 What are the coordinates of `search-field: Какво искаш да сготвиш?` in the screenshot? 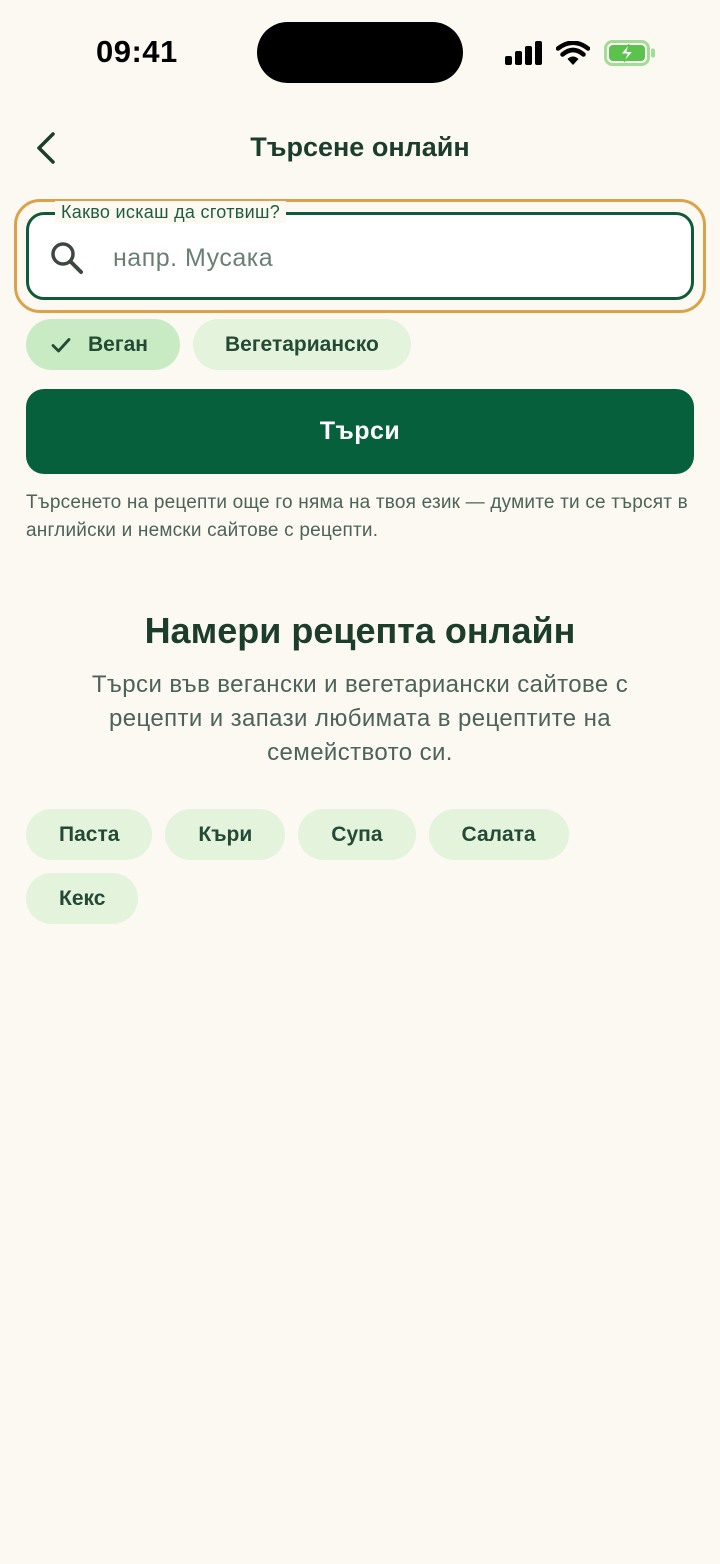 It's located at (360, 250).